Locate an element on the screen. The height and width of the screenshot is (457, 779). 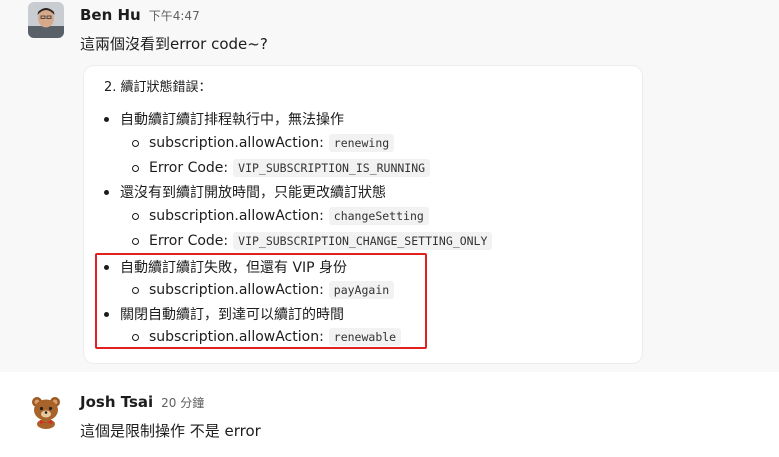
attachment-heading: 2. 續訂狀態錯誤： is located at coordinates (158, 87).